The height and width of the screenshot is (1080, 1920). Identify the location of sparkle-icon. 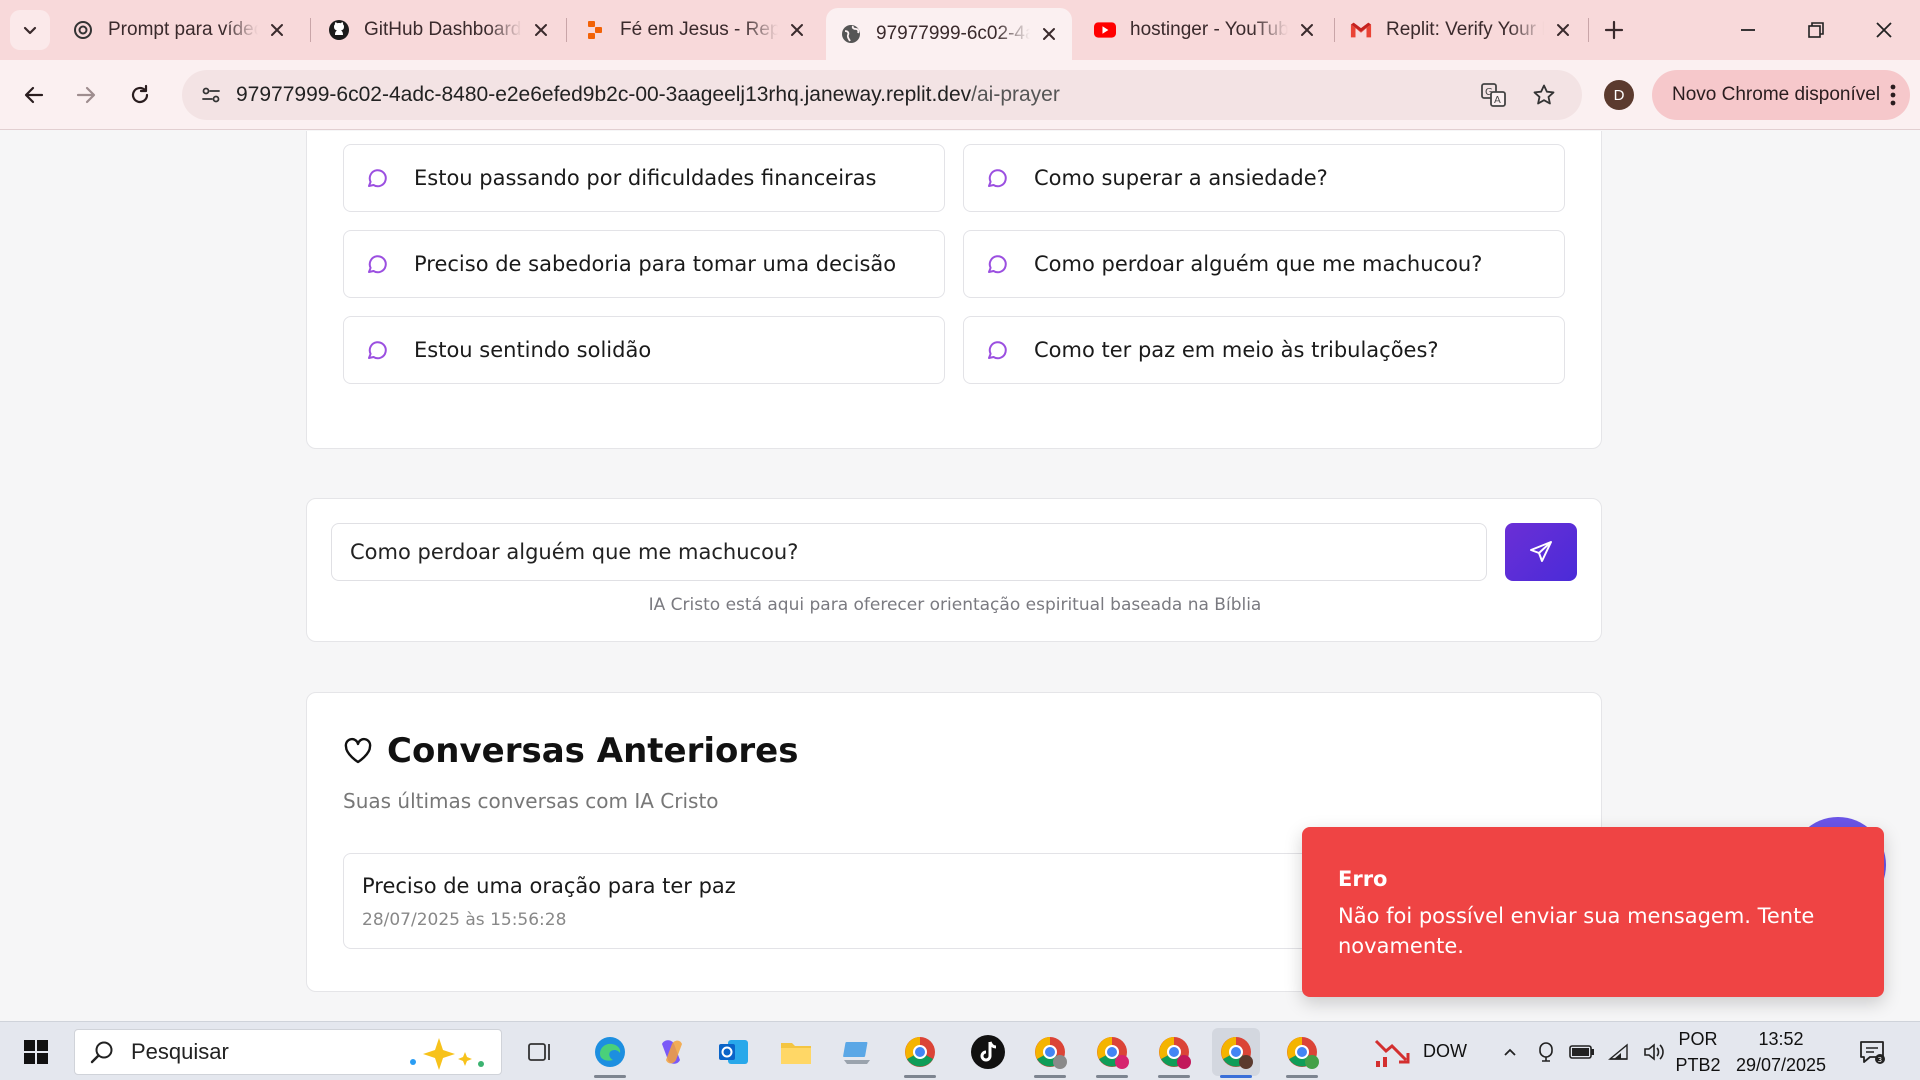
(447, 1054).